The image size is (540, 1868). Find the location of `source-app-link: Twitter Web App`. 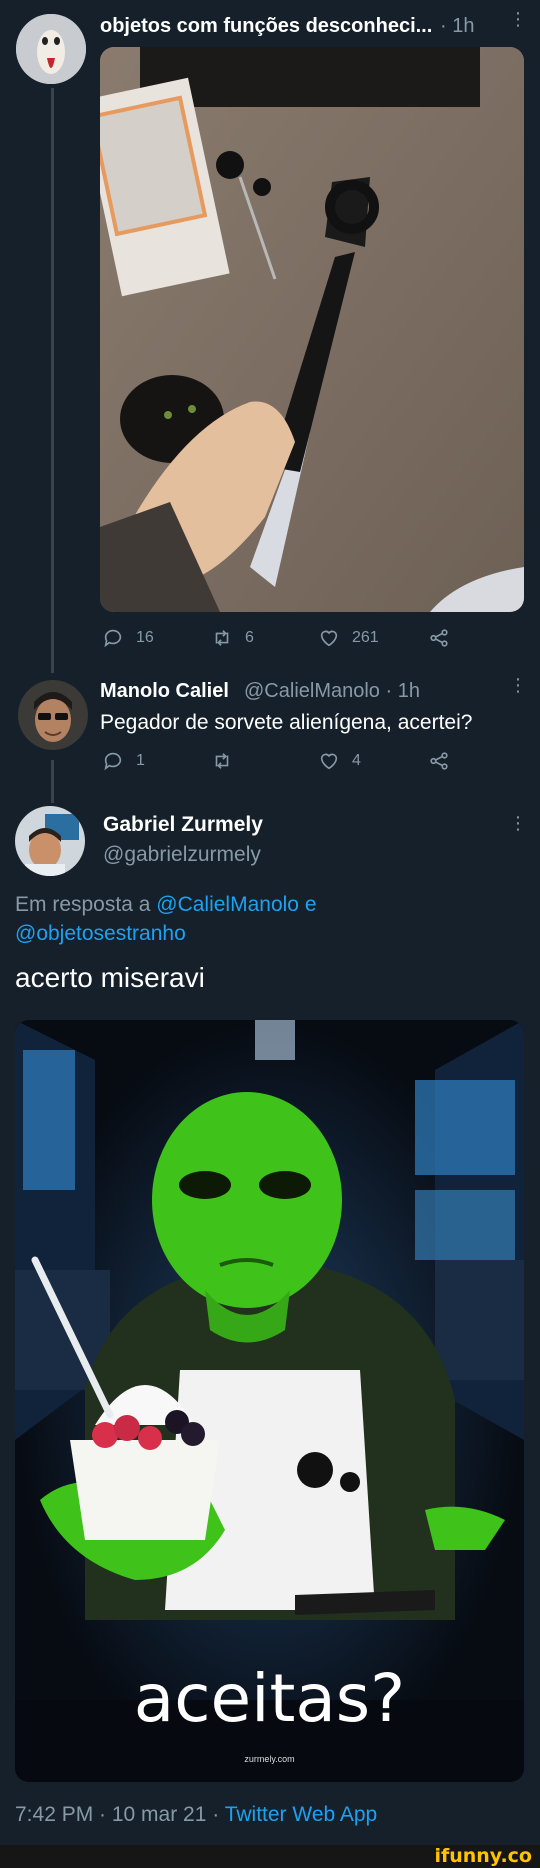

source-app-link: Twitter Web App is located at coordinates (301, 1814).